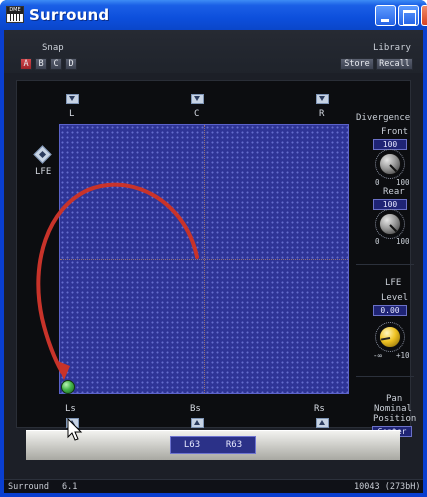  I want to click on pan-readout-strip: L63 R63, so click(213, 445).